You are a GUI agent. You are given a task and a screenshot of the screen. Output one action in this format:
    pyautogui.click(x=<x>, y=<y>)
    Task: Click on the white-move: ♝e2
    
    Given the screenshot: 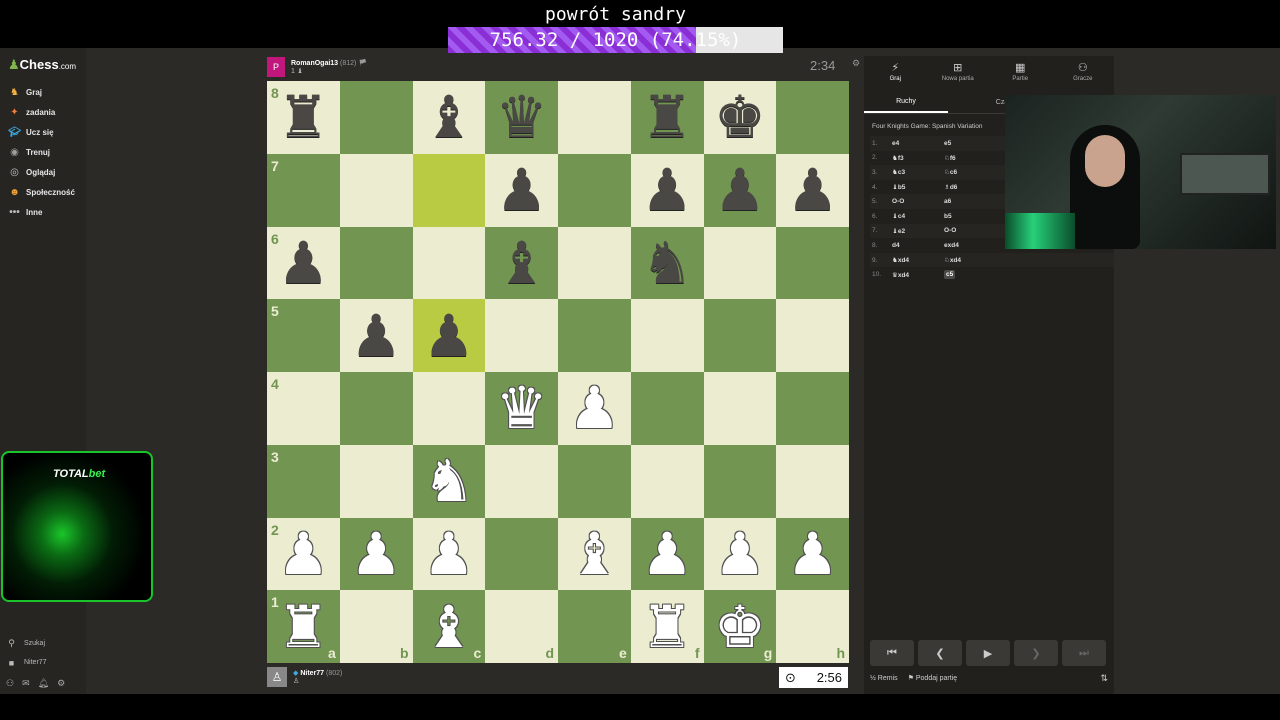 What is the action you would take?
    pyautogui.click(x=918, y=231)
    